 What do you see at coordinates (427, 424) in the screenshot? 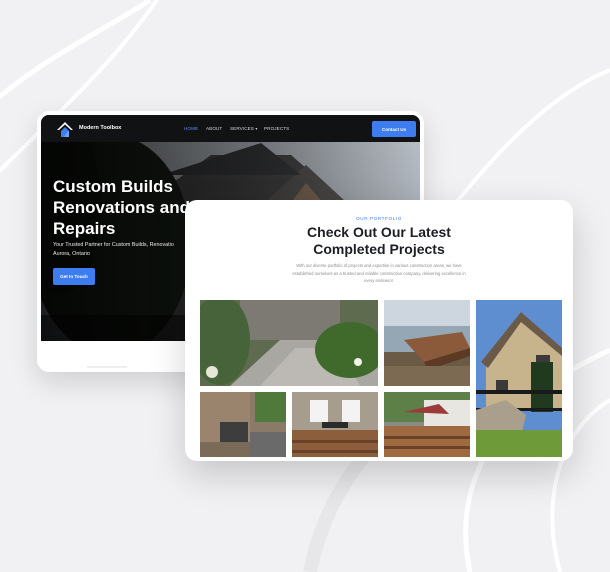
I see `project-photo-backyard-steps` at bounding box center [427, 424].